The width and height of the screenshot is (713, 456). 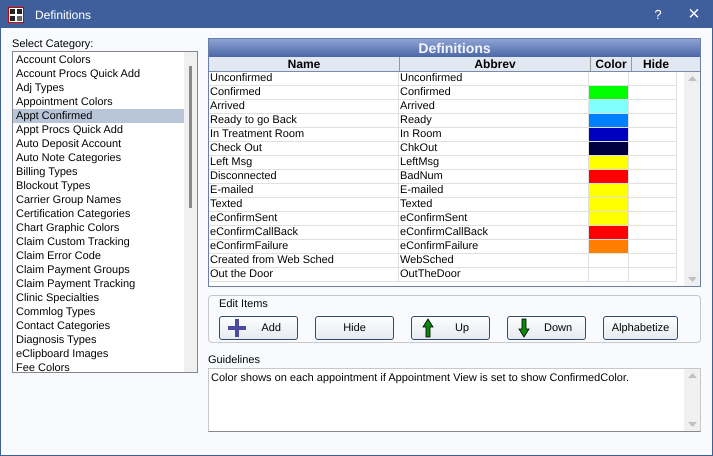 I want to click on category-item: Auto Note Categories, so click(x=98, y=158).